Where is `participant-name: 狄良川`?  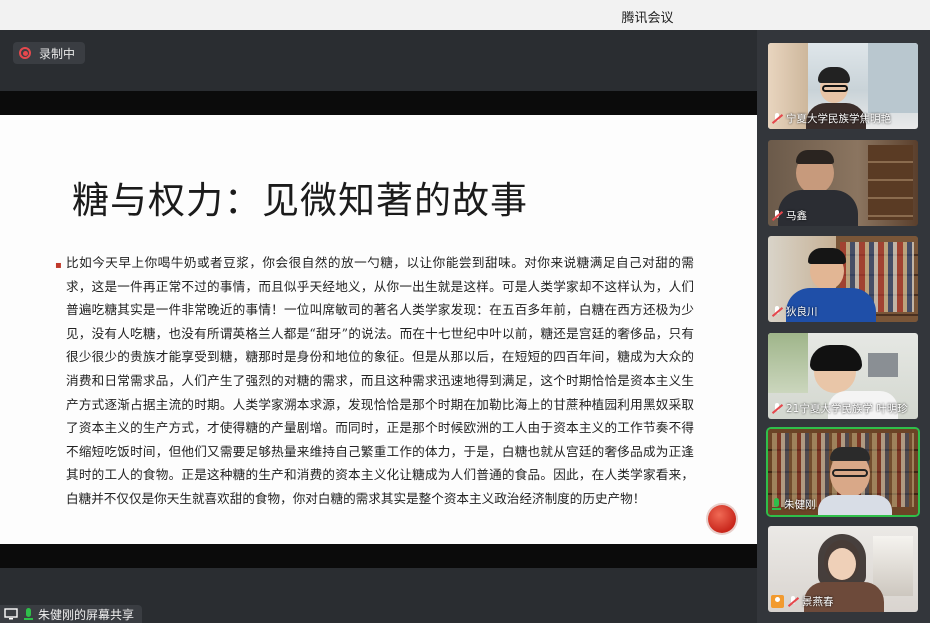
participant-name: 狄良川 is located at coordinates (802, 312).